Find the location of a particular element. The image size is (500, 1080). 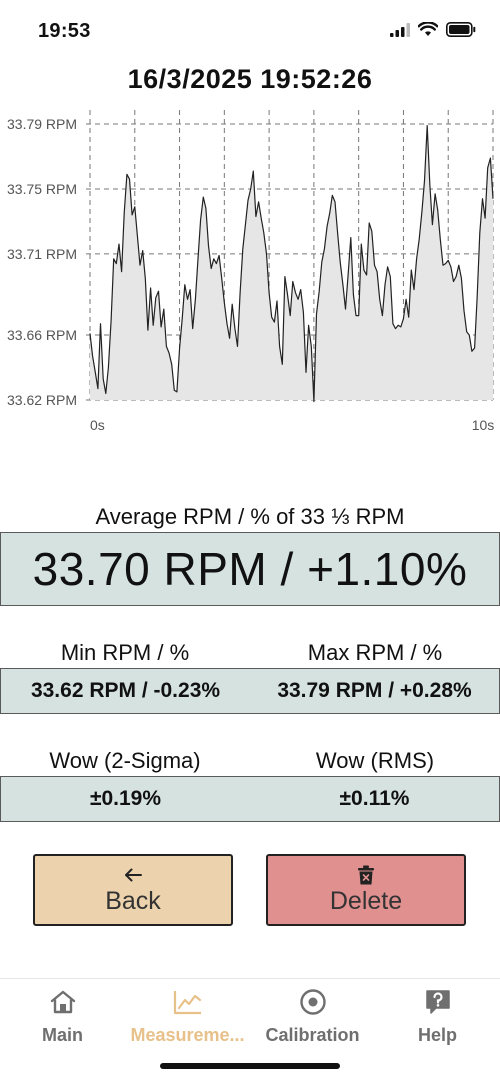

y-tick-label: 33.79 RPM is located at coordinates (42, 124).